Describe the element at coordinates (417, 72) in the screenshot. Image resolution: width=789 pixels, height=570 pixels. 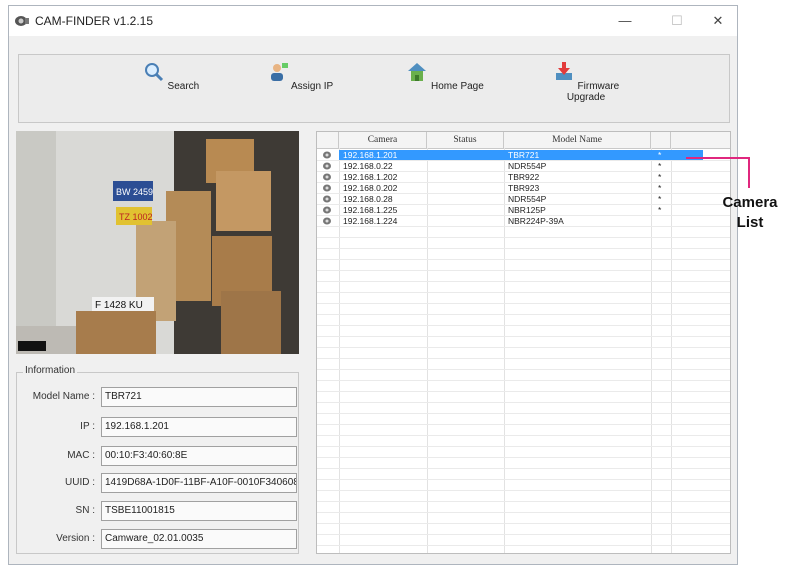
I see `home-icon` at that location.